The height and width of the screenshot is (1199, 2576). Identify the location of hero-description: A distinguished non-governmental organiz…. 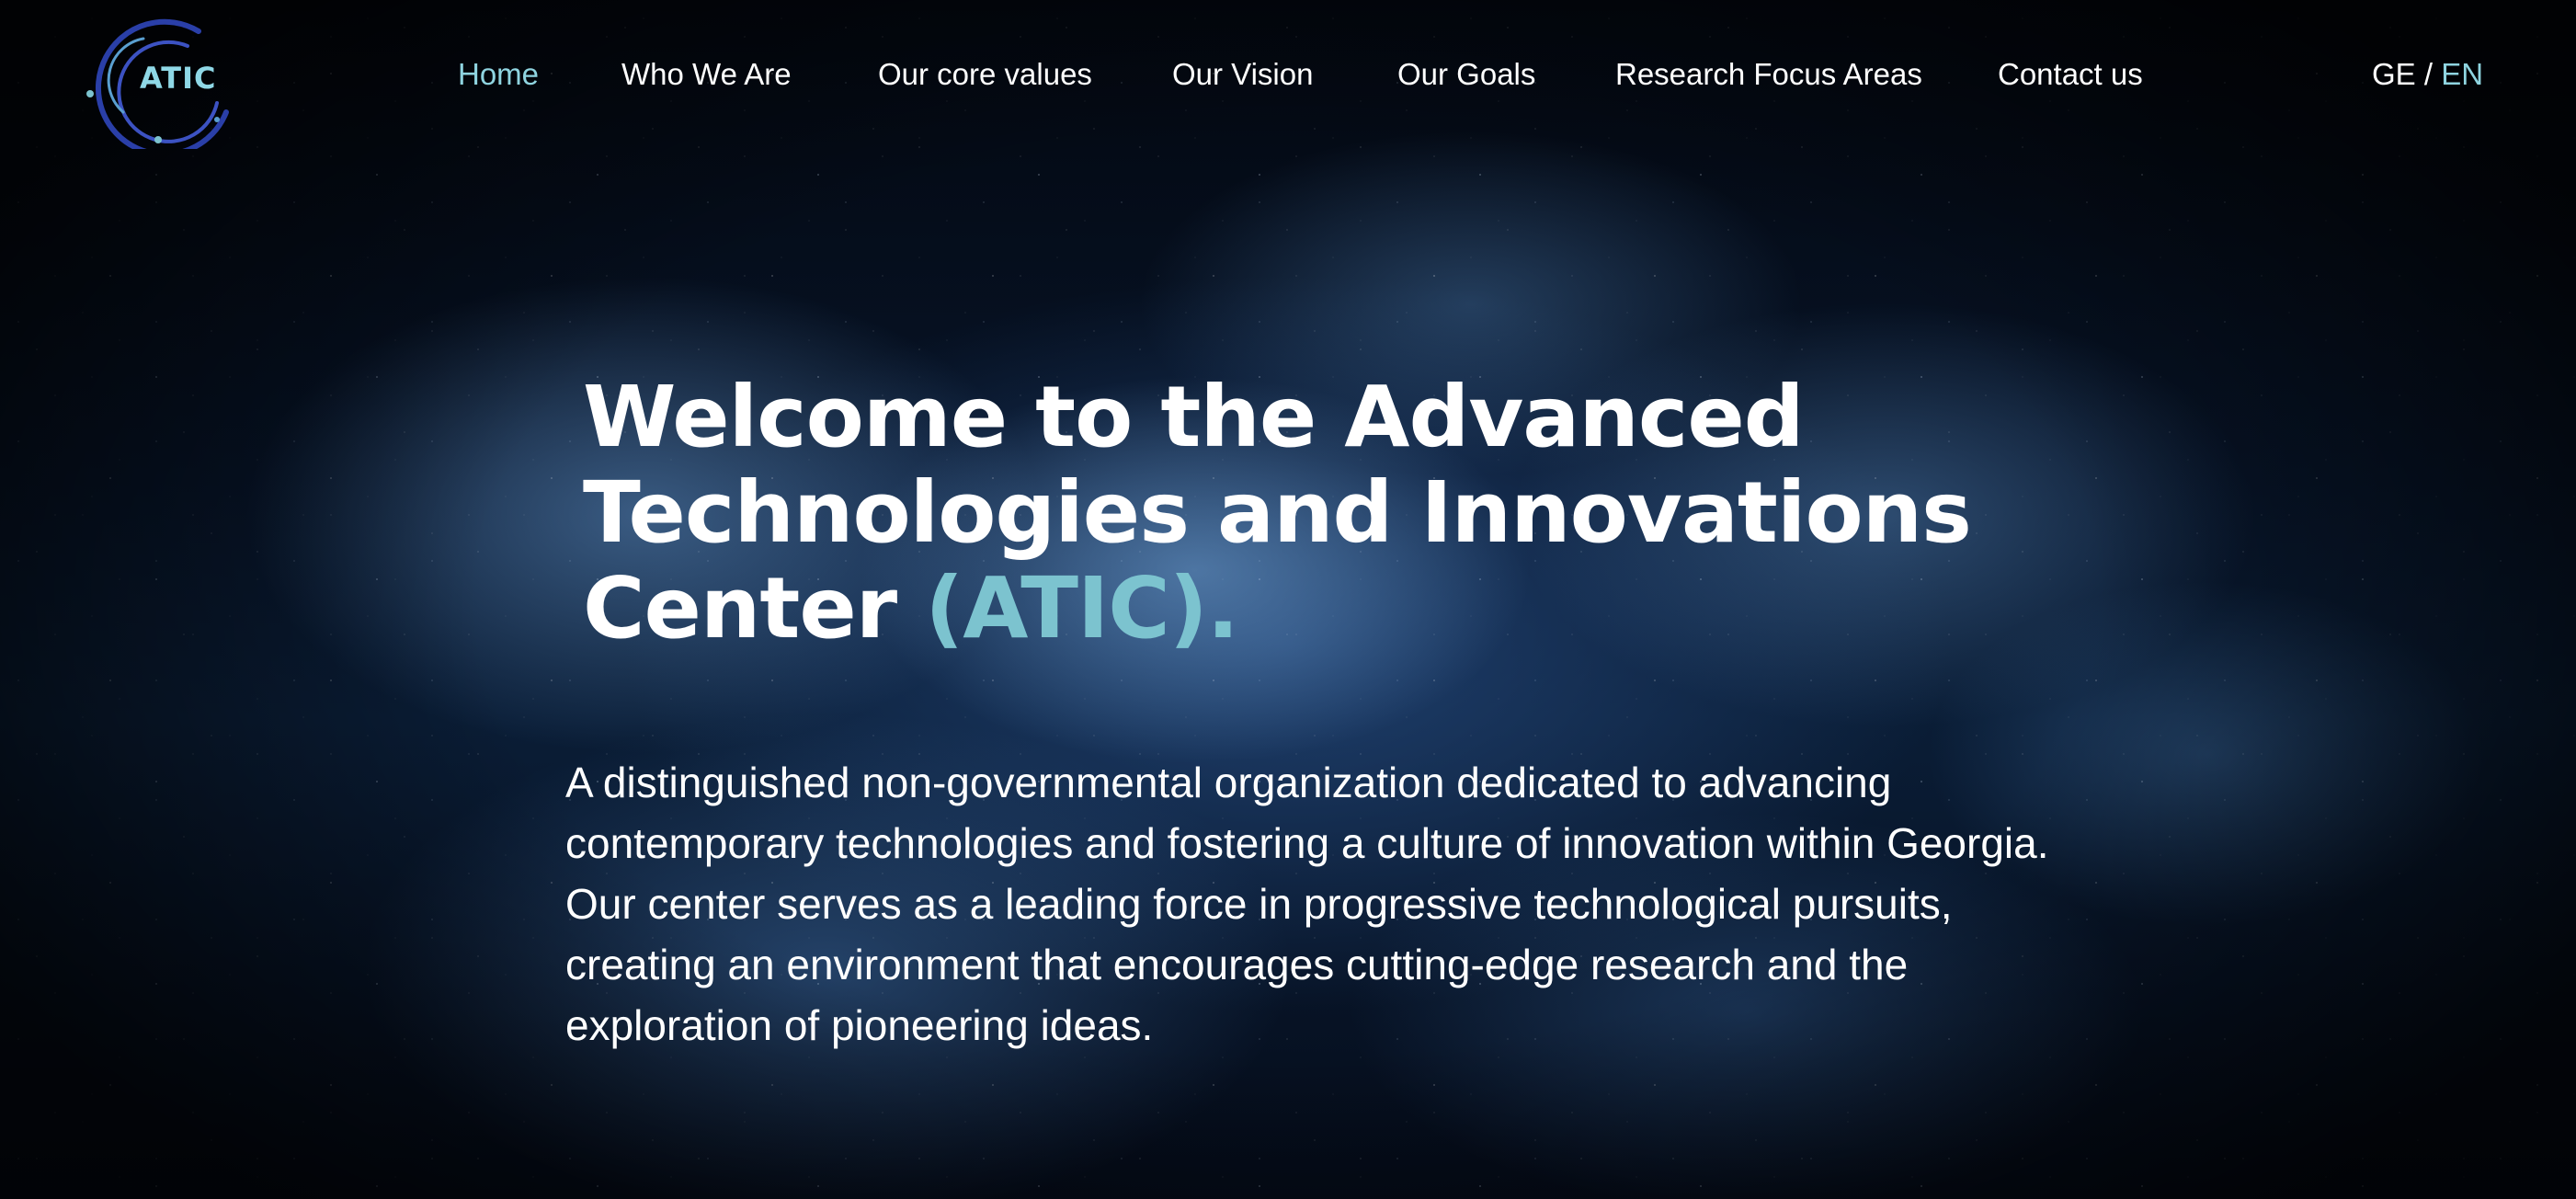
(1307, 904).